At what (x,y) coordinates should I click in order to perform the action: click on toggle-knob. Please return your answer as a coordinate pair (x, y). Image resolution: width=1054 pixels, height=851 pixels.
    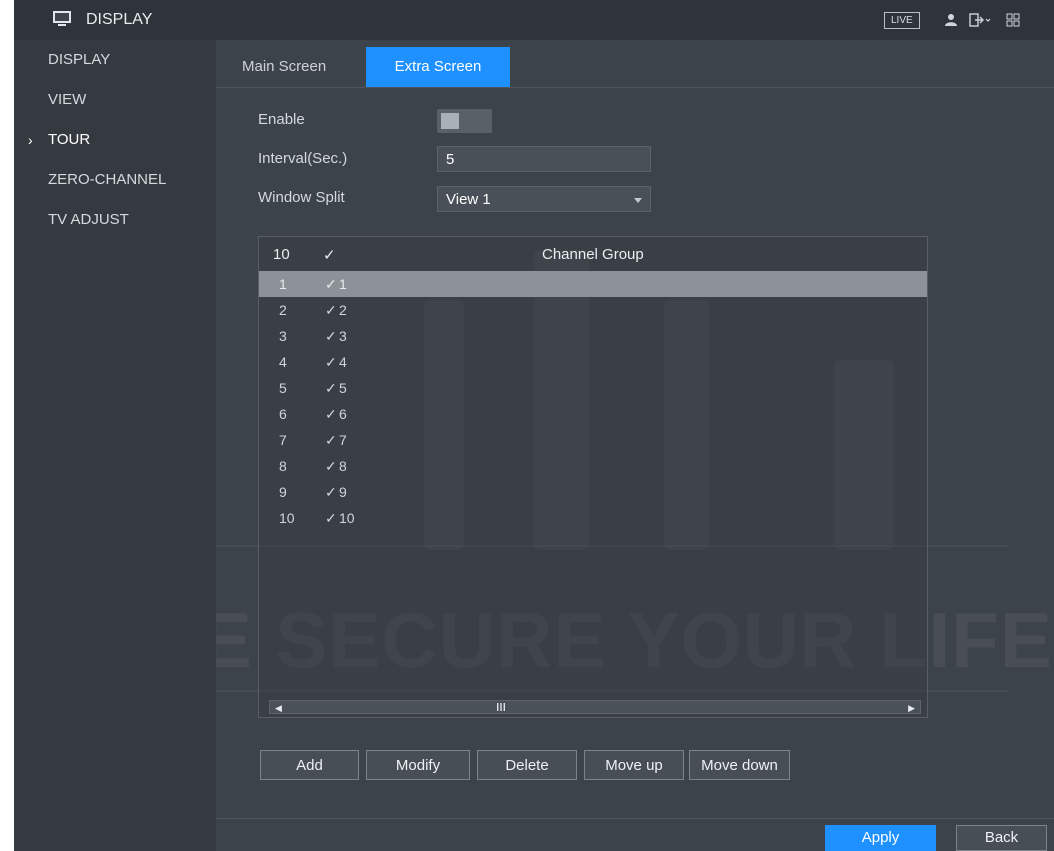
    Looking at the image, I should click on (450, 121).